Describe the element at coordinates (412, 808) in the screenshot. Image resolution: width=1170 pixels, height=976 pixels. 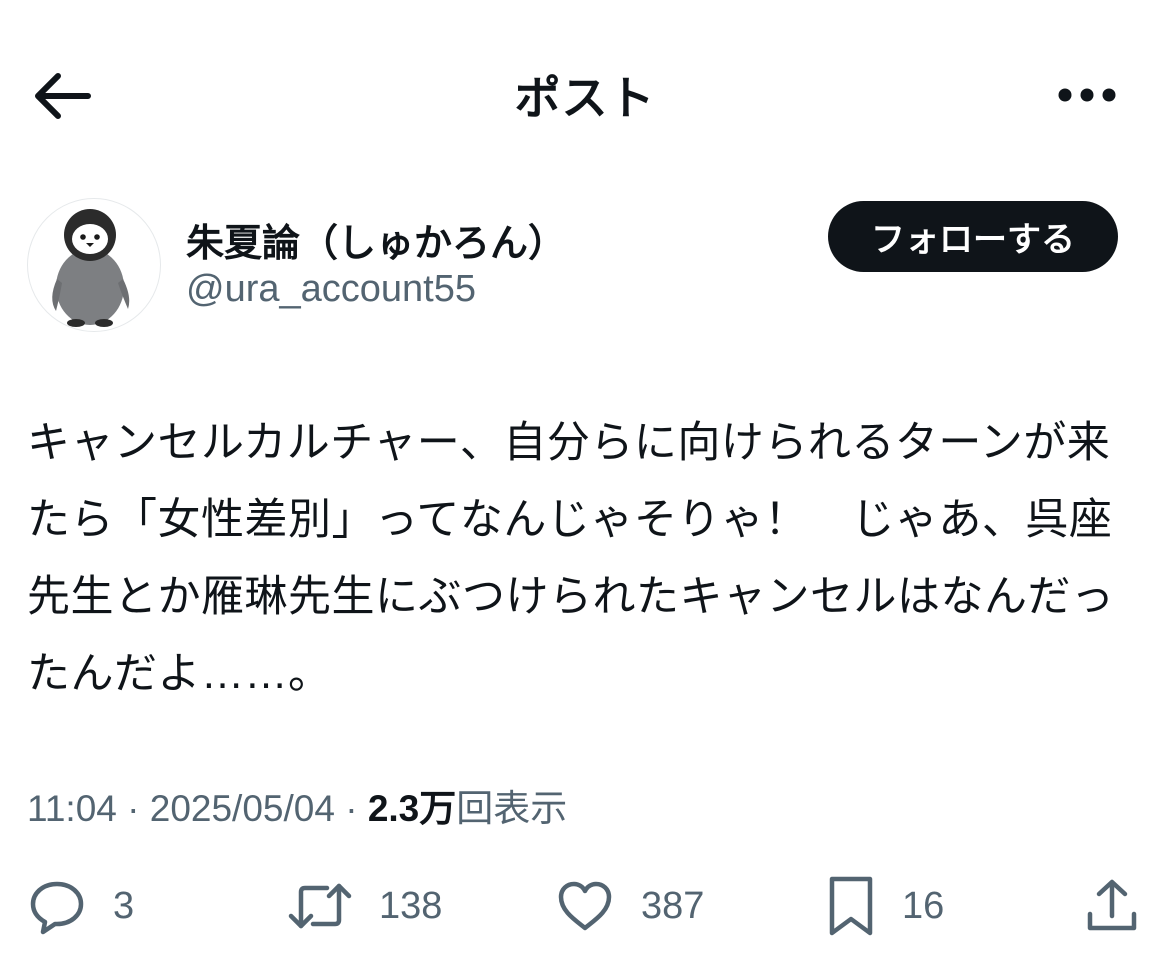
I see `view-count: 2.3万` at that location.